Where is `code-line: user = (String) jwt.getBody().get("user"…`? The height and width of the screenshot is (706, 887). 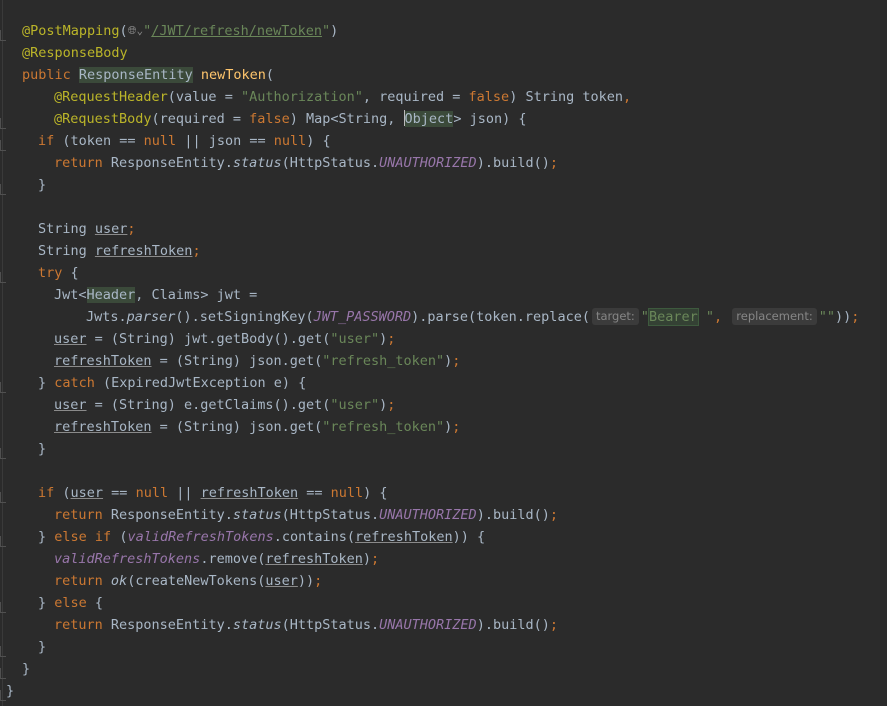
code-line: user = (String) jwt.getBody().get("user"… is located at coordinates (443, 339).